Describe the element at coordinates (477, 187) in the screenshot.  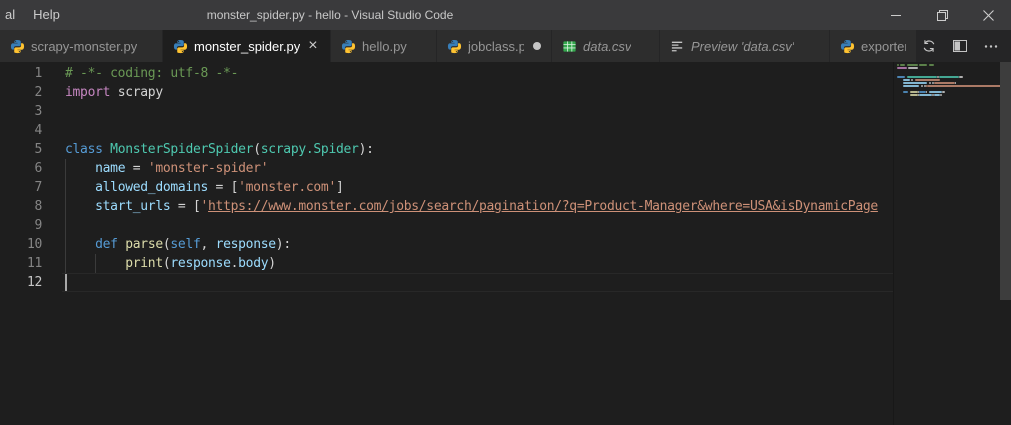
I see `code-line-content: allowed_domains = ['monster.com']` at that location.